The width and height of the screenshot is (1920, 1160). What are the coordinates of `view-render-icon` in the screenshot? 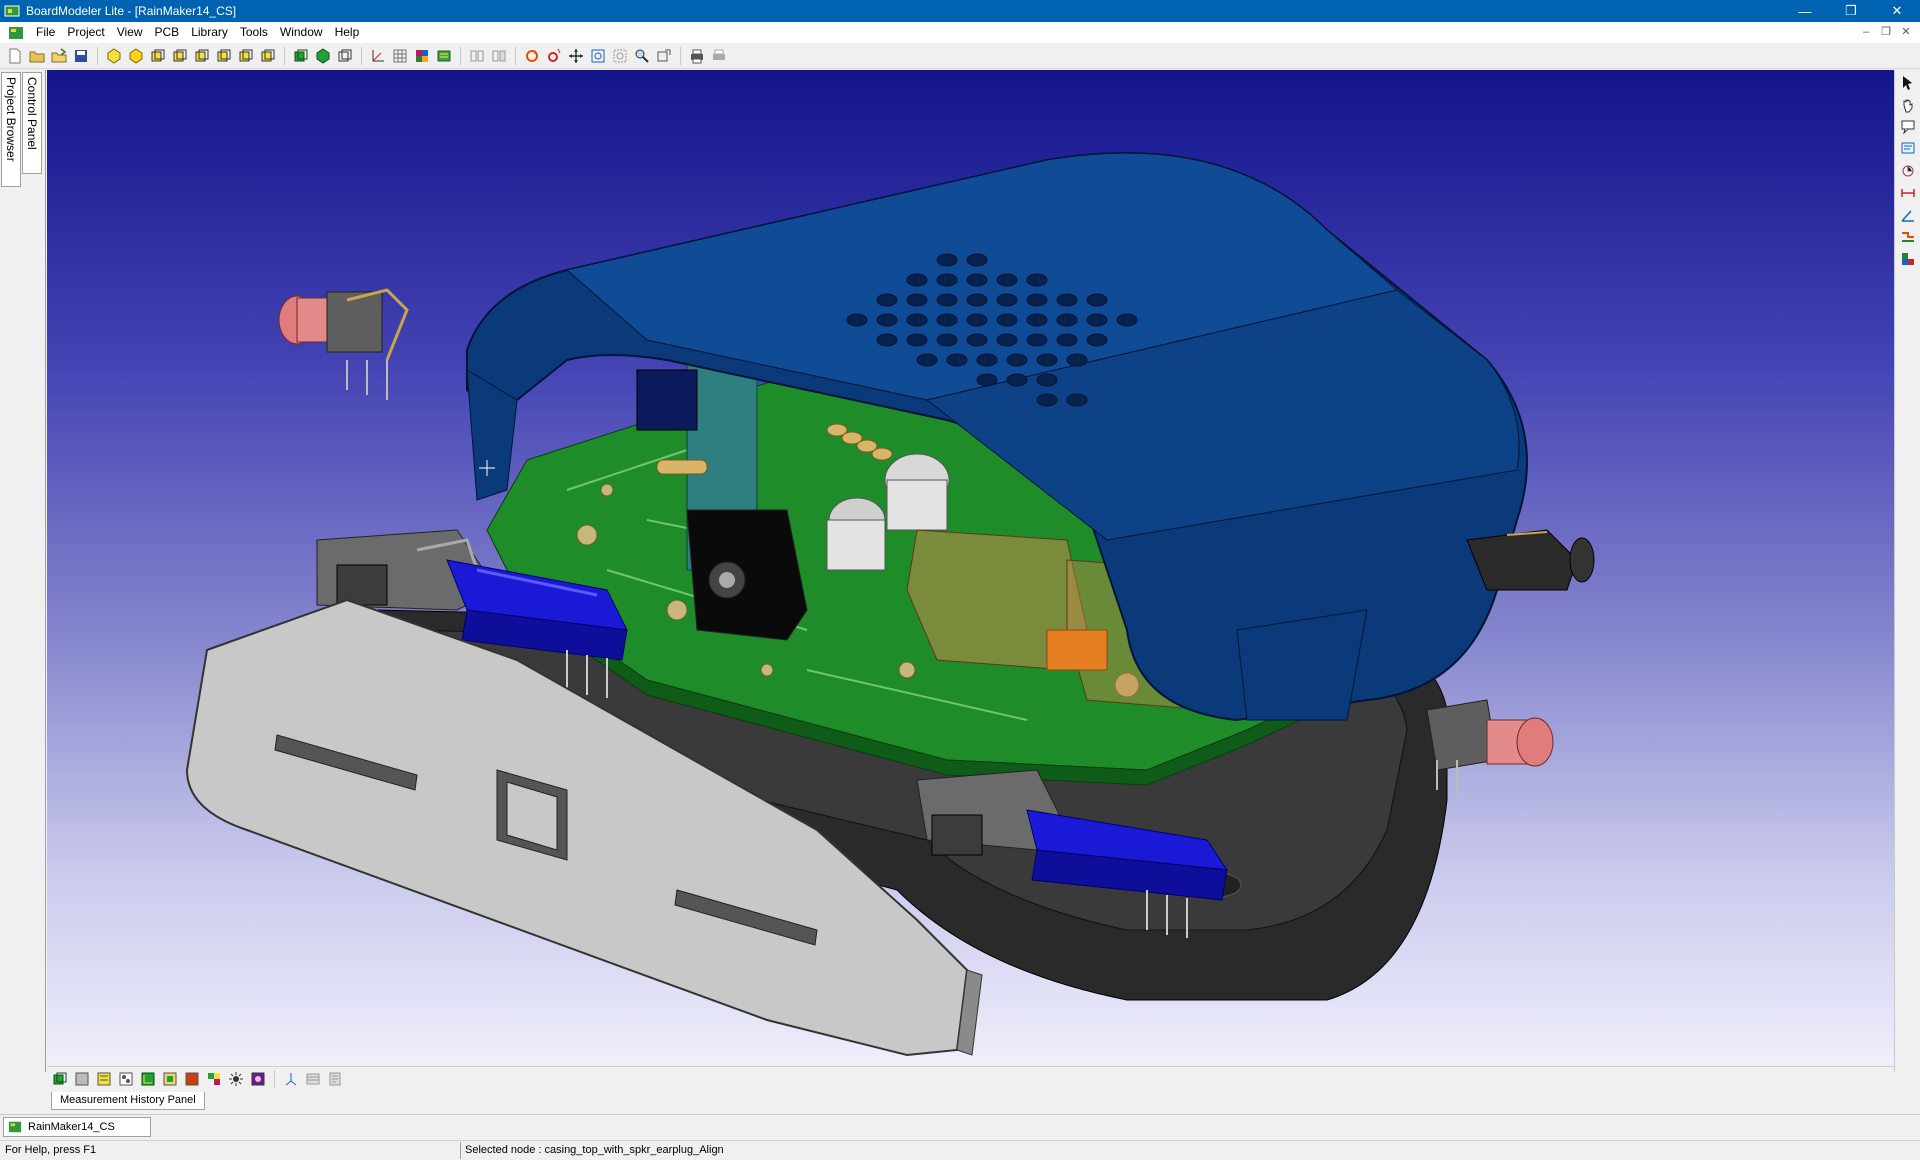 It's located at (258, 1079).